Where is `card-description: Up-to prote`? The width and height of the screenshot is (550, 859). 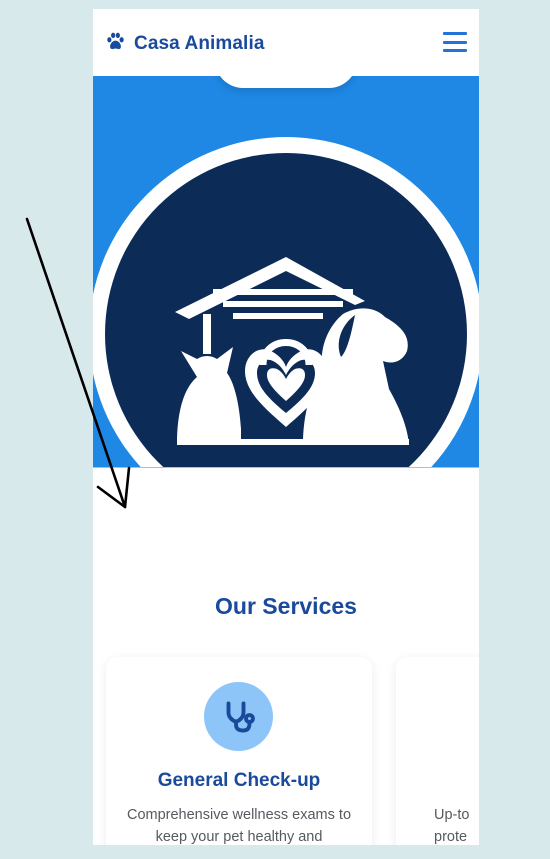 card-description: Up-to prote is located at coordinates (452, 826).